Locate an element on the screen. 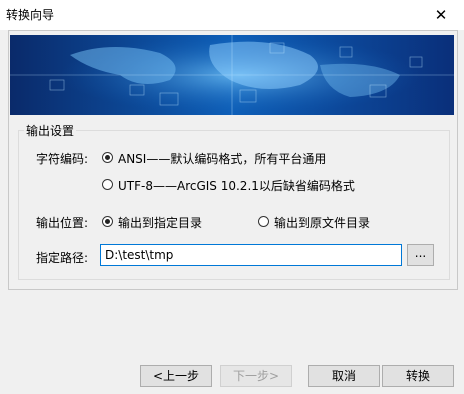 The image size is (464, 394). output-to-source-radio is located at coordinates (263, 221).